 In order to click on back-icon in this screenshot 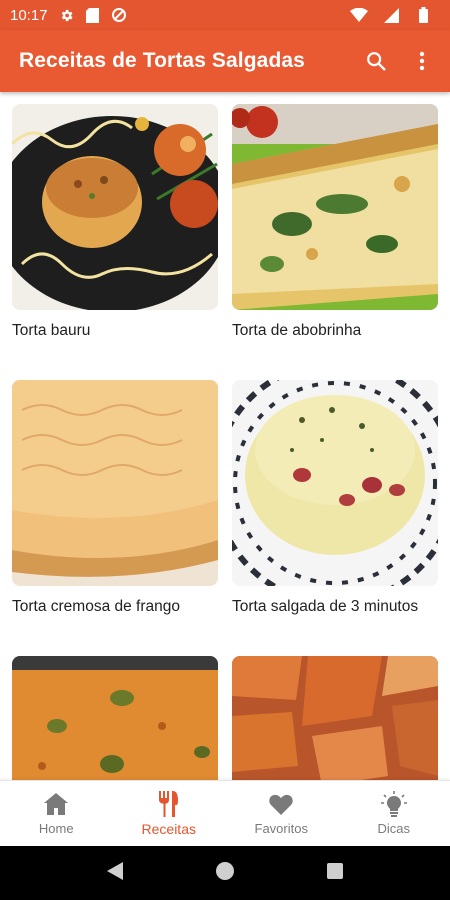, I will do `click(114, 873)`.